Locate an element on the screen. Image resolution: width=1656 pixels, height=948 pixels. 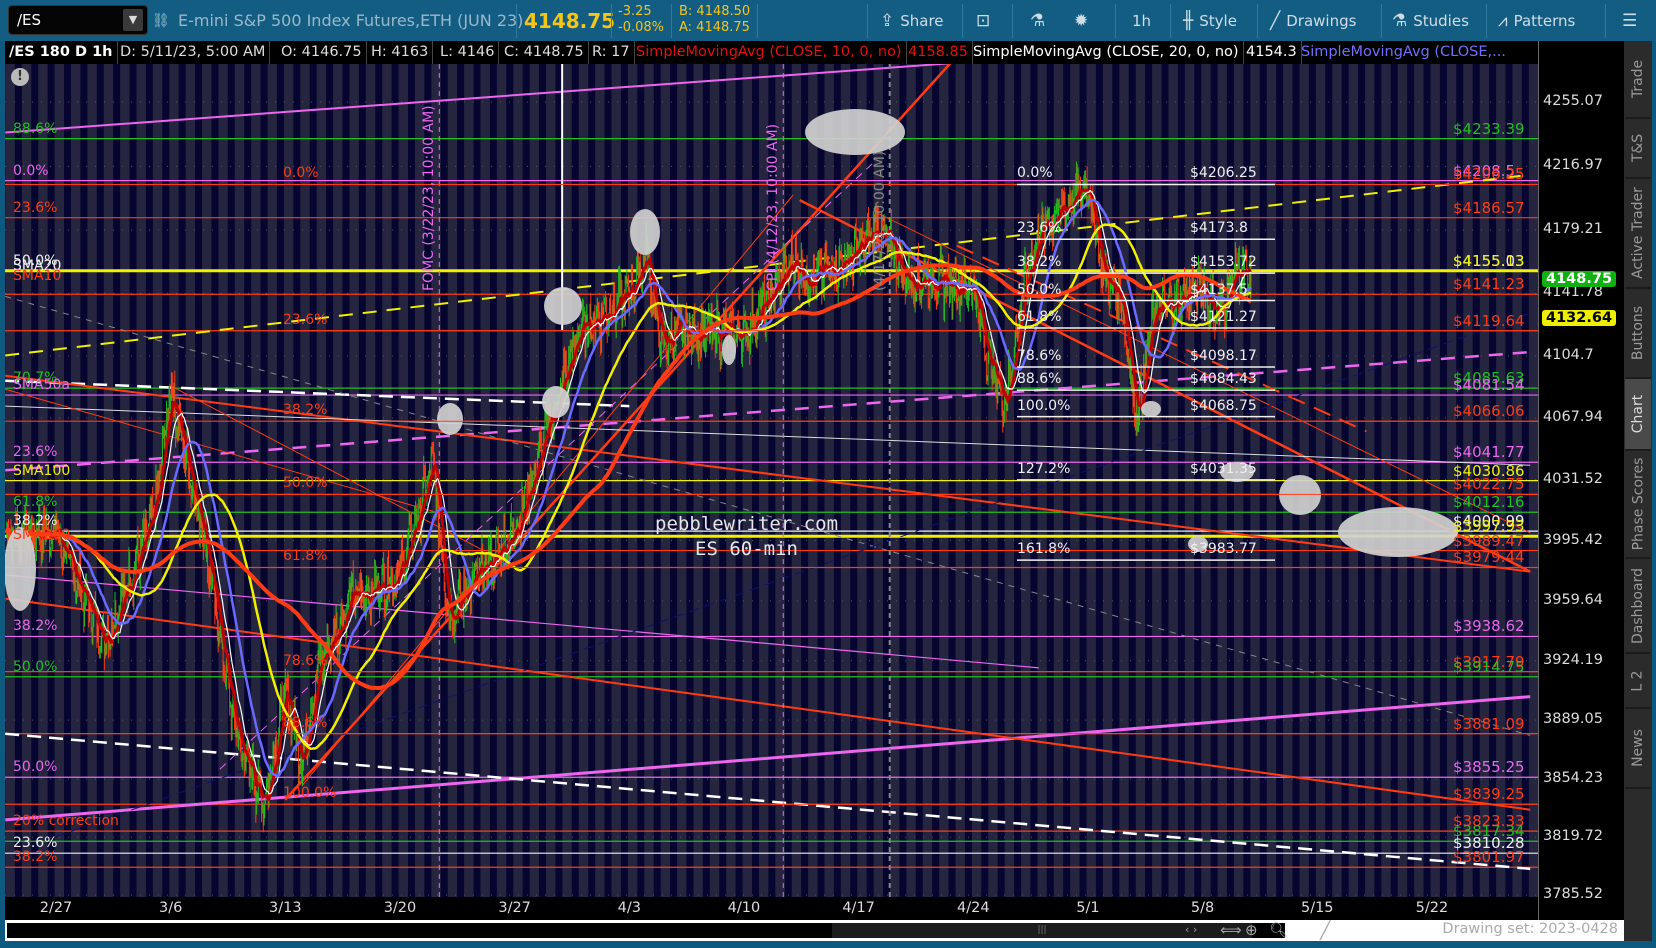
tab-phase-scores: Phase Scores is located at coordinates (1638, 505).